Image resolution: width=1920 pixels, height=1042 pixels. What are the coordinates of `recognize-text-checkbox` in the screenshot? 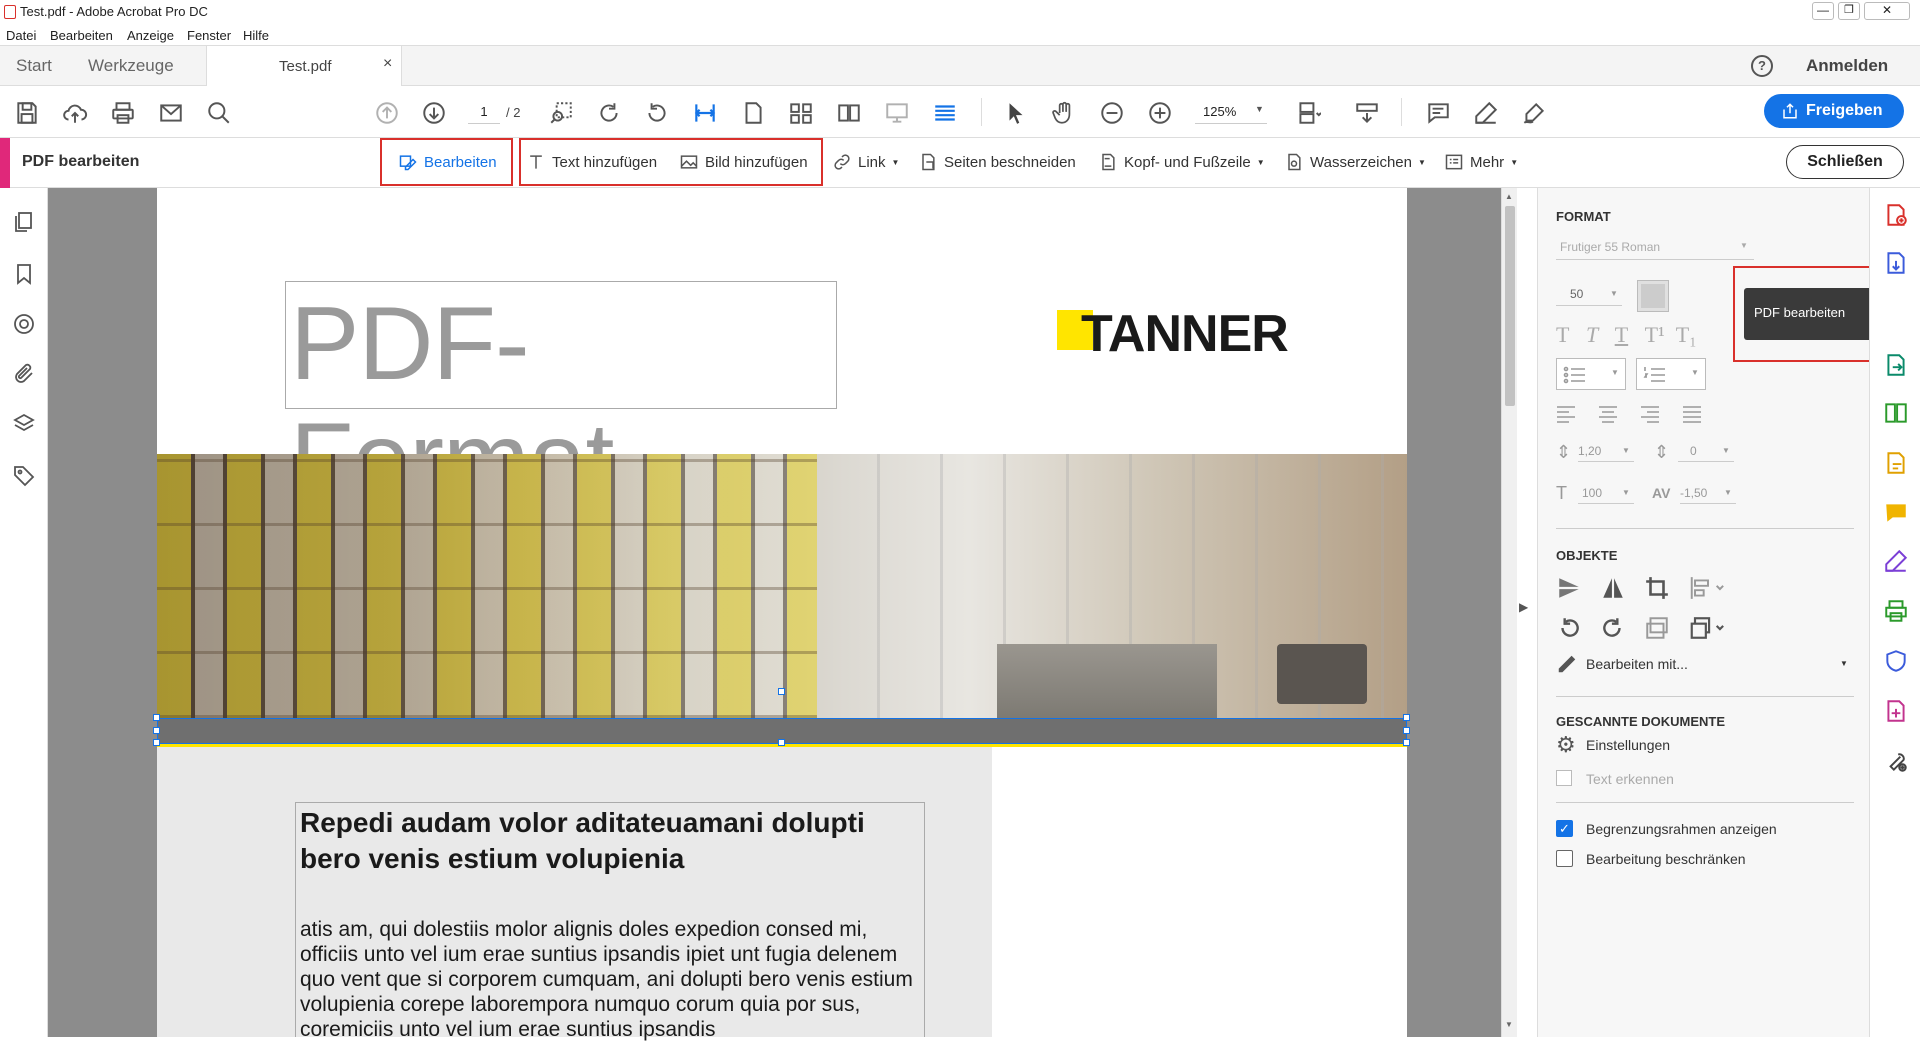 It's located at (1564, 778).